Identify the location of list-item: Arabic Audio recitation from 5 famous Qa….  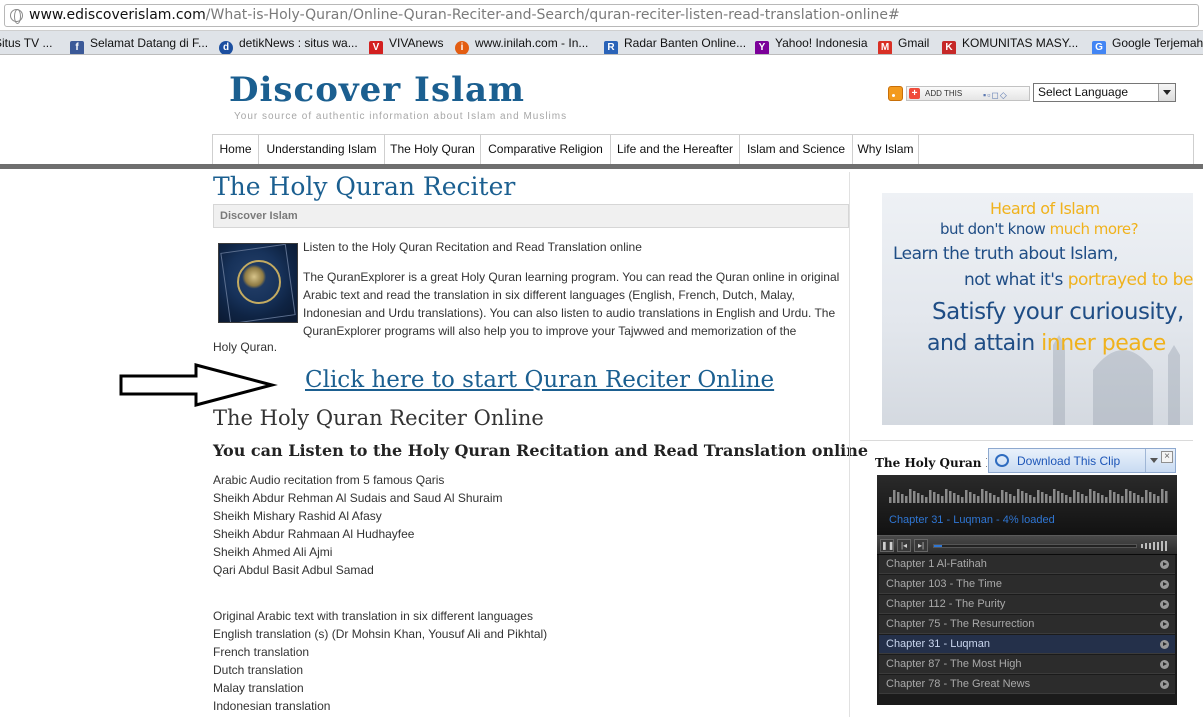
(329, 480).